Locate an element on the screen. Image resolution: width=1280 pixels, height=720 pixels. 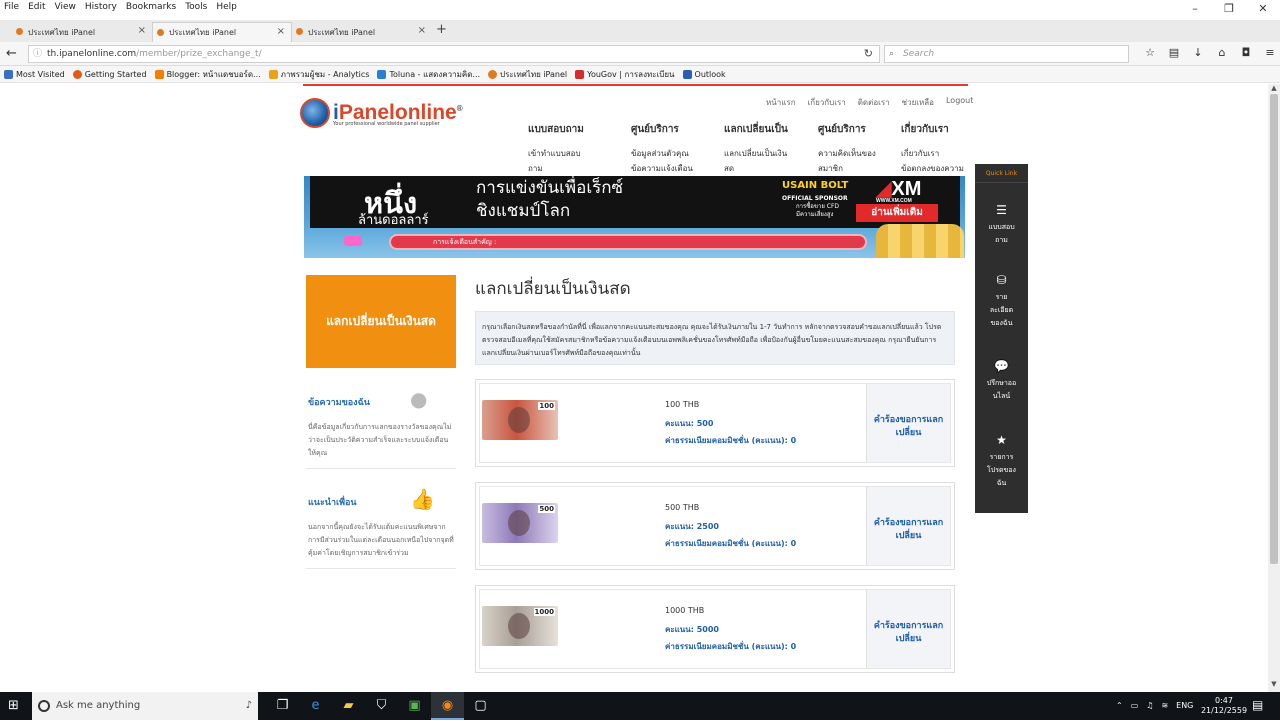
search-bar: ⌕ Search is located at coordinates (1006, 54).